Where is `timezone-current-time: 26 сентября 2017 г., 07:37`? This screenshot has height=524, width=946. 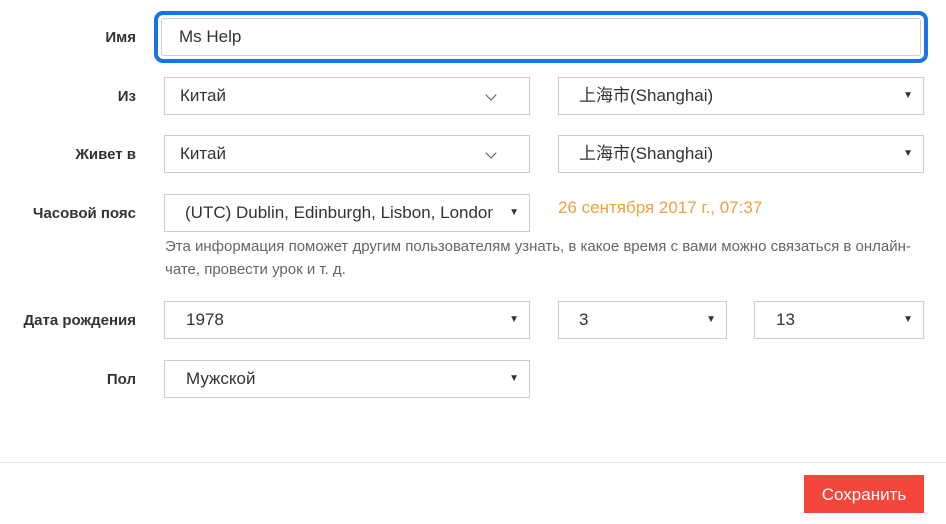
timezone-current-time: 26 сентября 2017 г., 07:37 is located at coordinates (660, 207).